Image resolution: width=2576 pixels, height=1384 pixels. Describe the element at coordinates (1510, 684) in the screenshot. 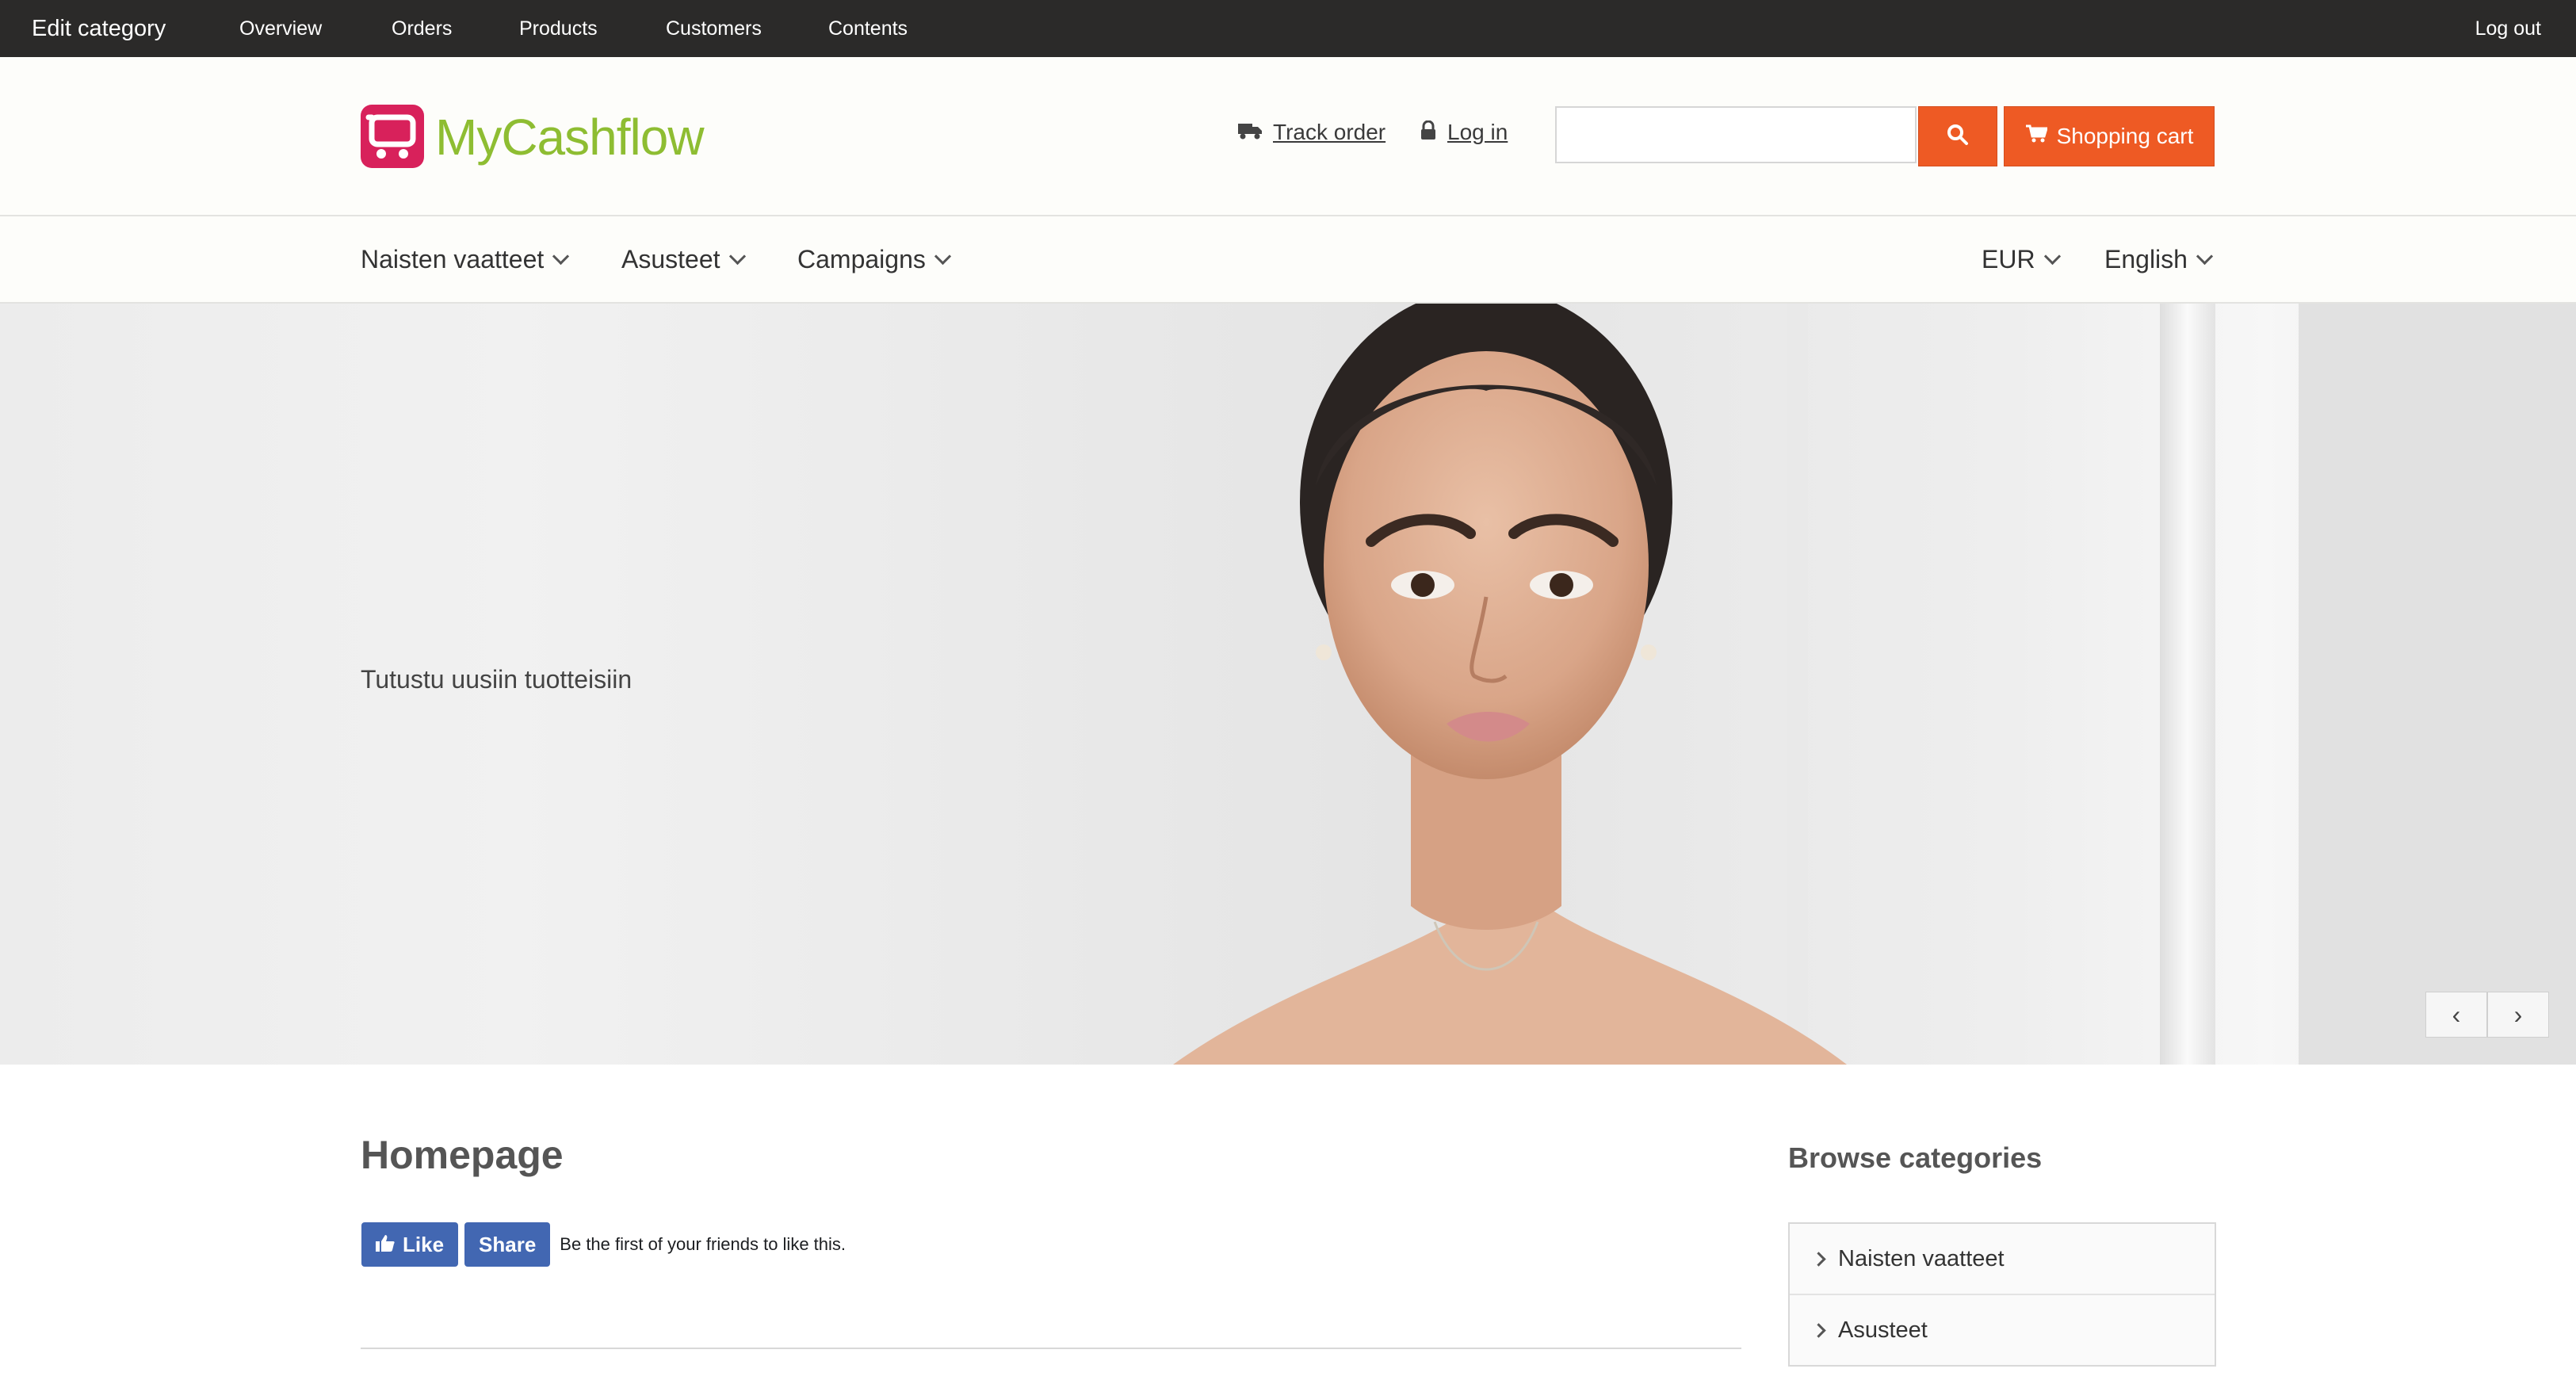

I see `hero-portrait-image` at that location.